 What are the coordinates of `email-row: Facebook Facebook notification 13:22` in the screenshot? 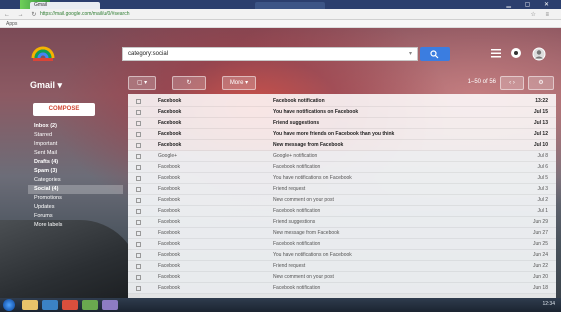 It's located at (342, 101).